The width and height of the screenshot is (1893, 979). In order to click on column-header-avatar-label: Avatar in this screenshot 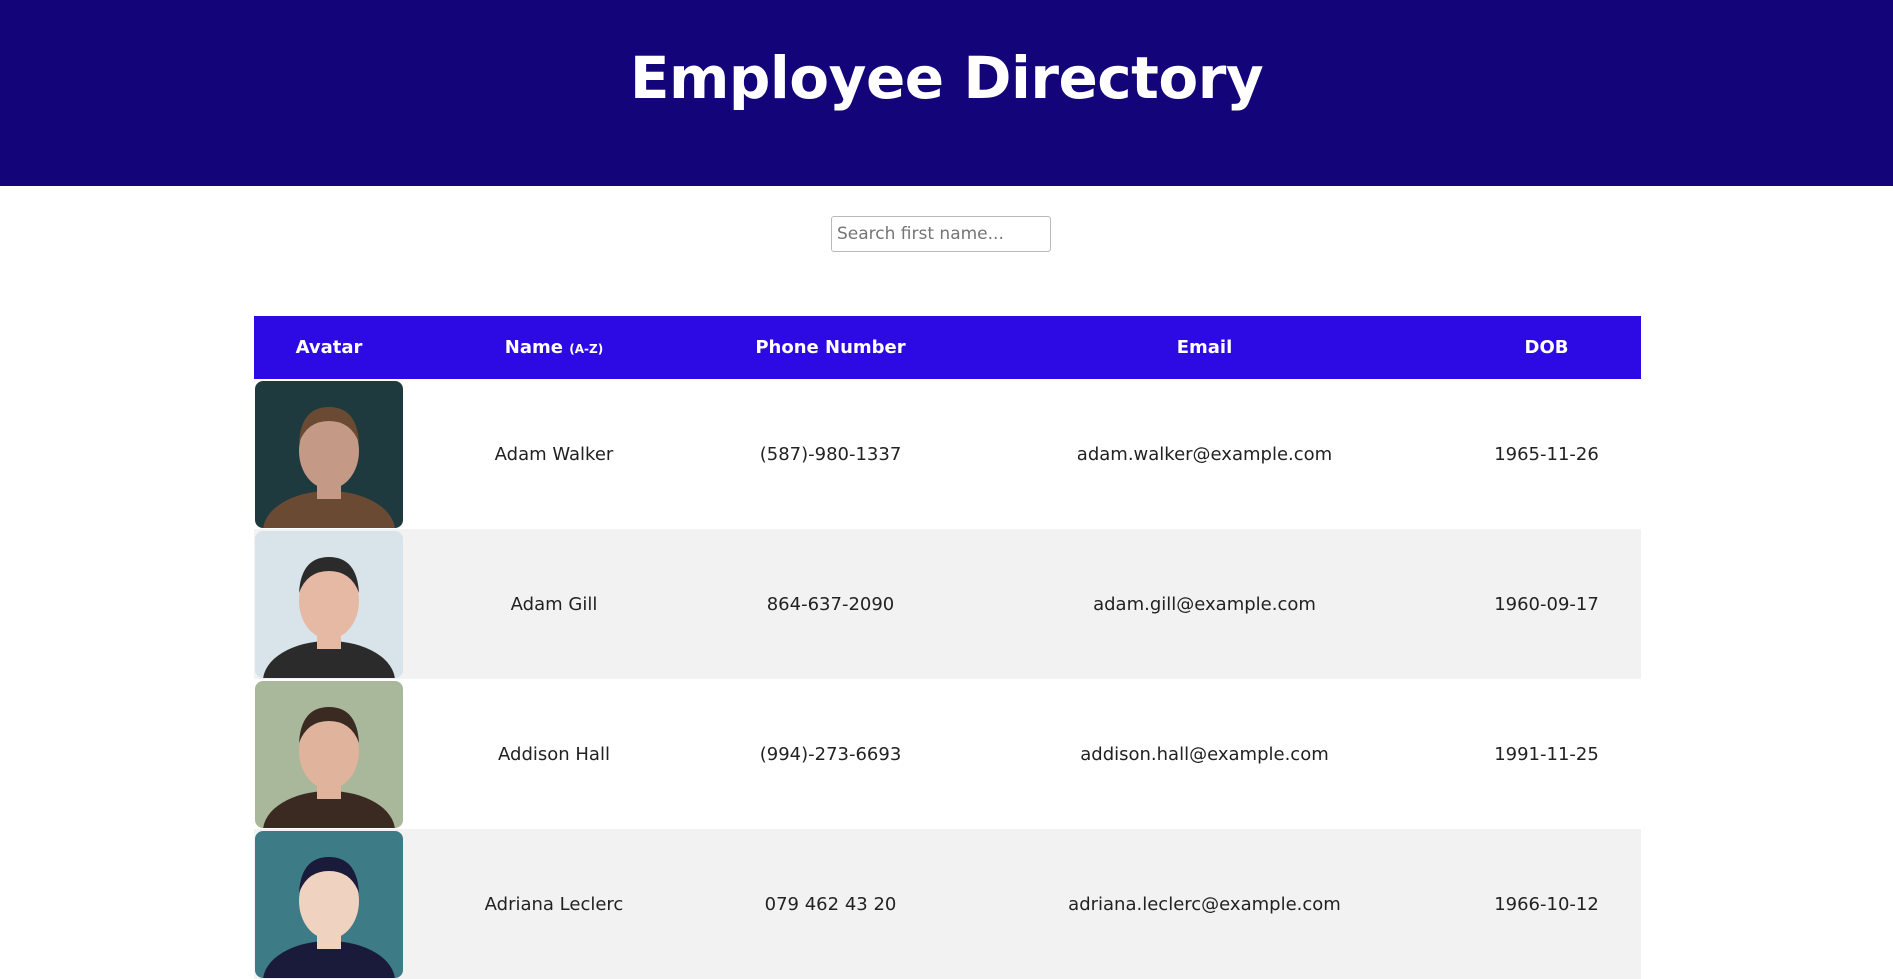, I will do `click(329, 347)`.